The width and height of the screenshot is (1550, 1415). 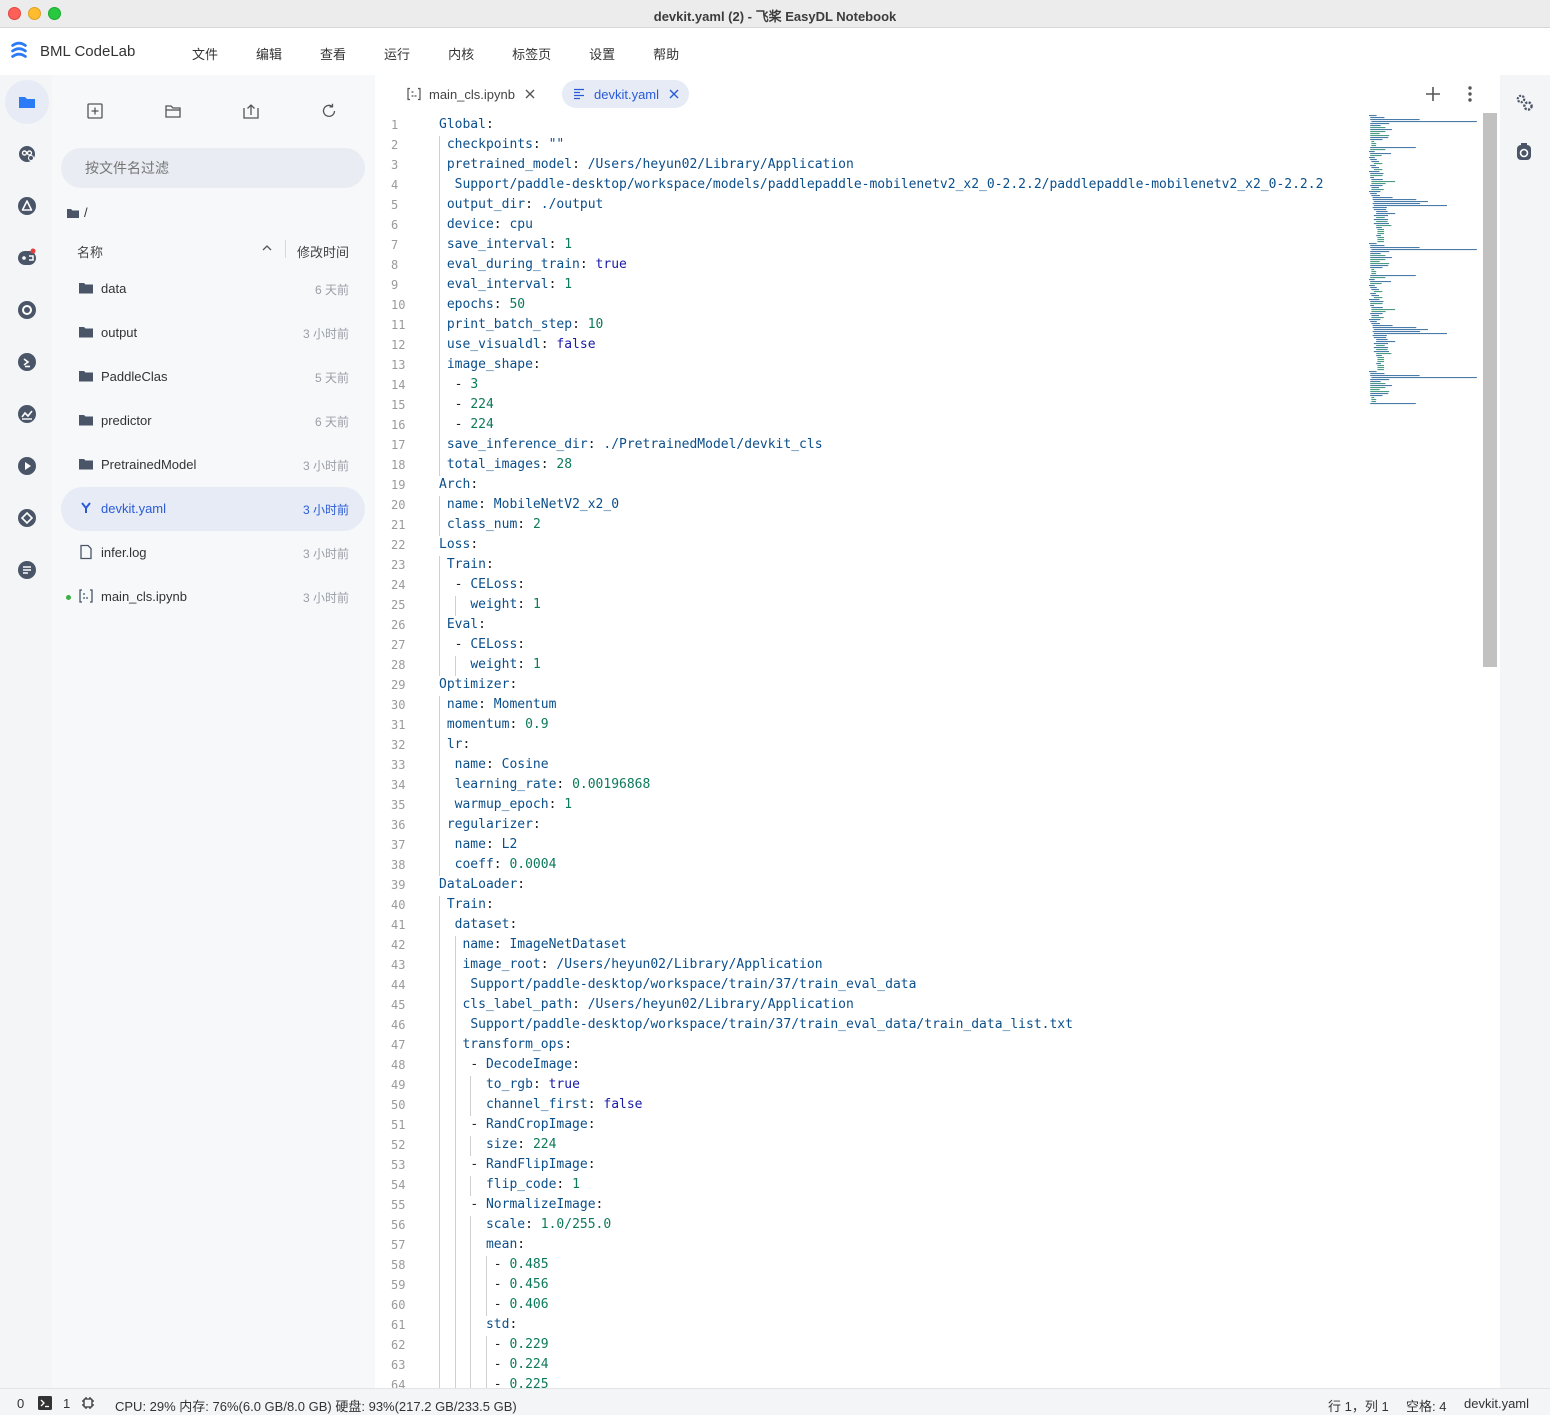 I want to click on code-line: 26 Eval:, so click(x=870, y=626).